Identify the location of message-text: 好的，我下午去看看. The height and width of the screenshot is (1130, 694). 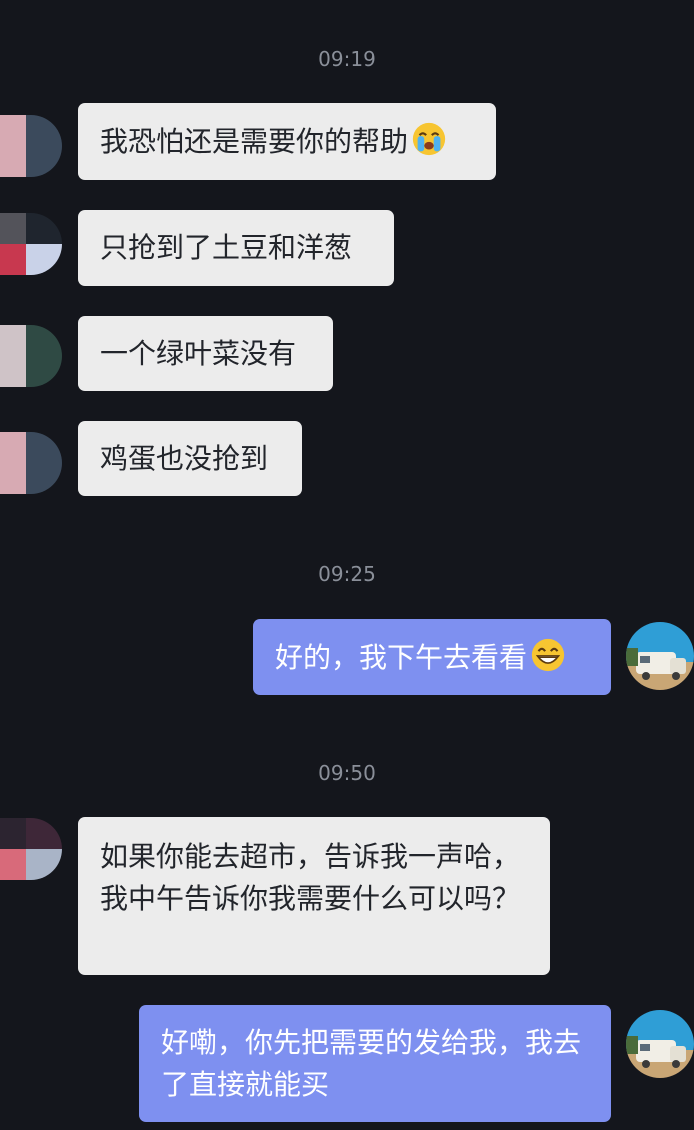
(401, 657).